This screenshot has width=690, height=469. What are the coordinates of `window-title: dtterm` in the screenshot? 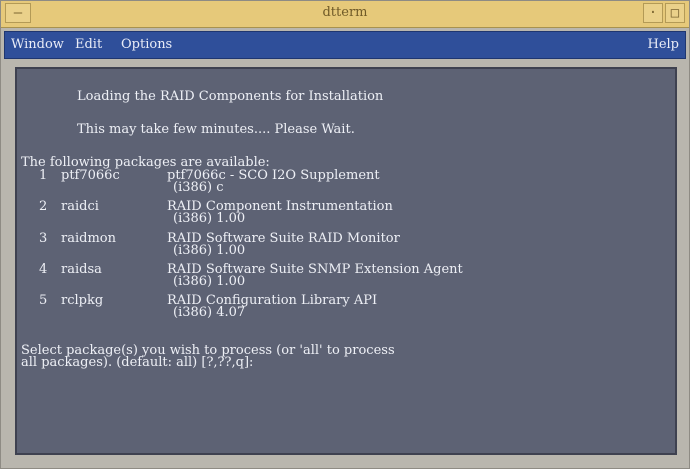 It's located at (345, 12).